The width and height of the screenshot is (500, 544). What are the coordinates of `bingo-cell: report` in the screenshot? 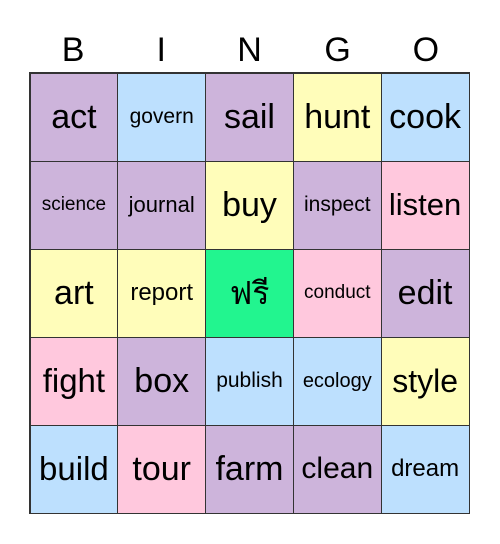 It's located at (162, 293).